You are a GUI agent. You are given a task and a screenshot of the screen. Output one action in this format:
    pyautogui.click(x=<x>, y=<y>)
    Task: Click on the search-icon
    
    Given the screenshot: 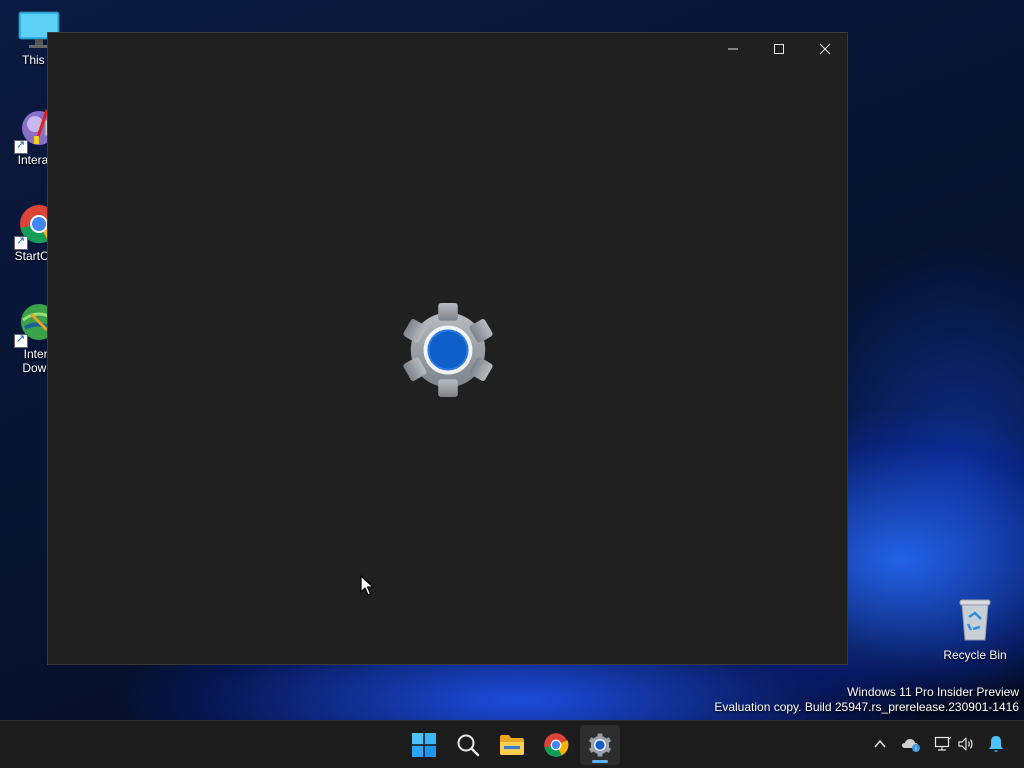 What is the action you would take?
    pyautogui.click(x=468, y=745)
    